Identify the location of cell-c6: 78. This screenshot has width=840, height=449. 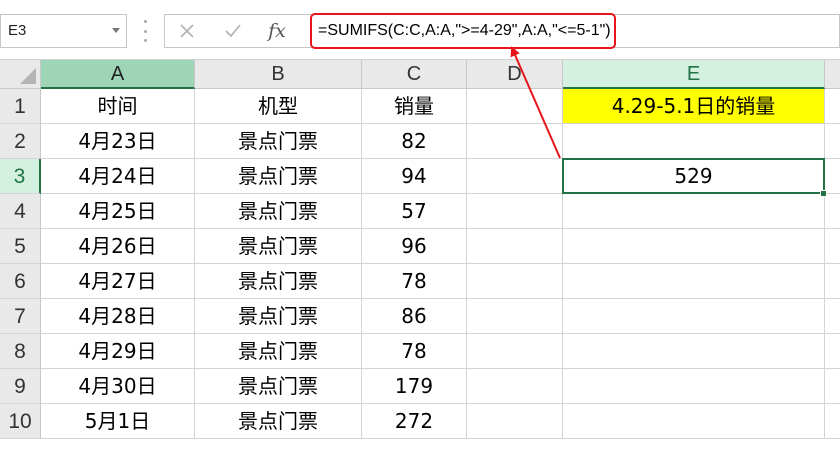
(414, 281).